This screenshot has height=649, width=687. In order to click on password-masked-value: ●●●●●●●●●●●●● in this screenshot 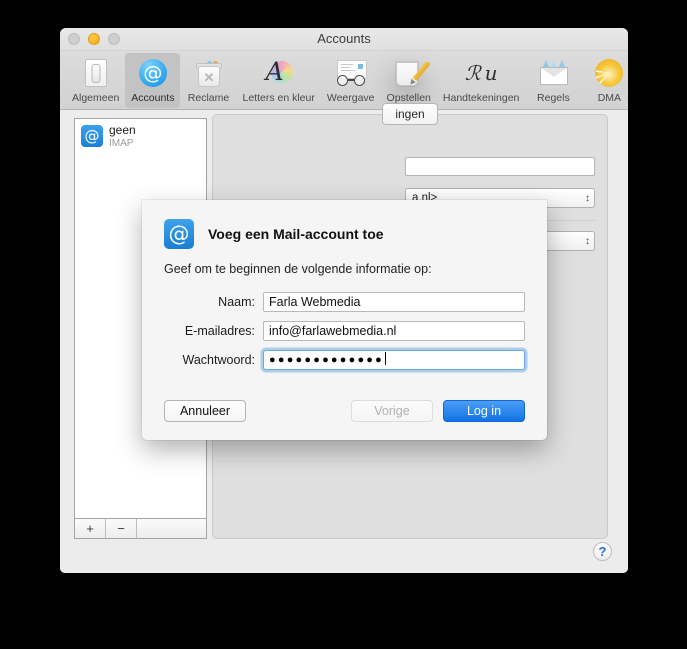, I will do `click(326, 360)`.